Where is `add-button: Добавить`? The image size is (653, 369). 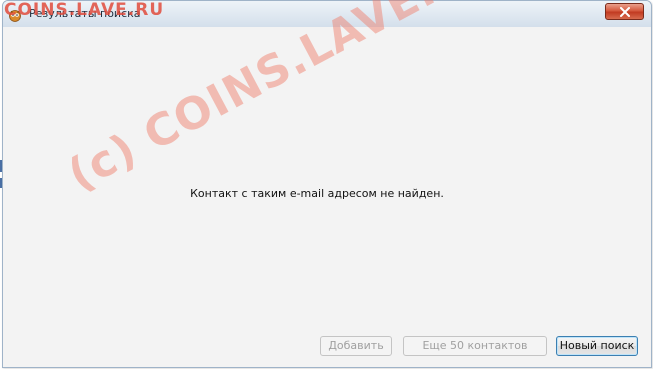
add-button: Добавить is located at coordinates (356, 346).